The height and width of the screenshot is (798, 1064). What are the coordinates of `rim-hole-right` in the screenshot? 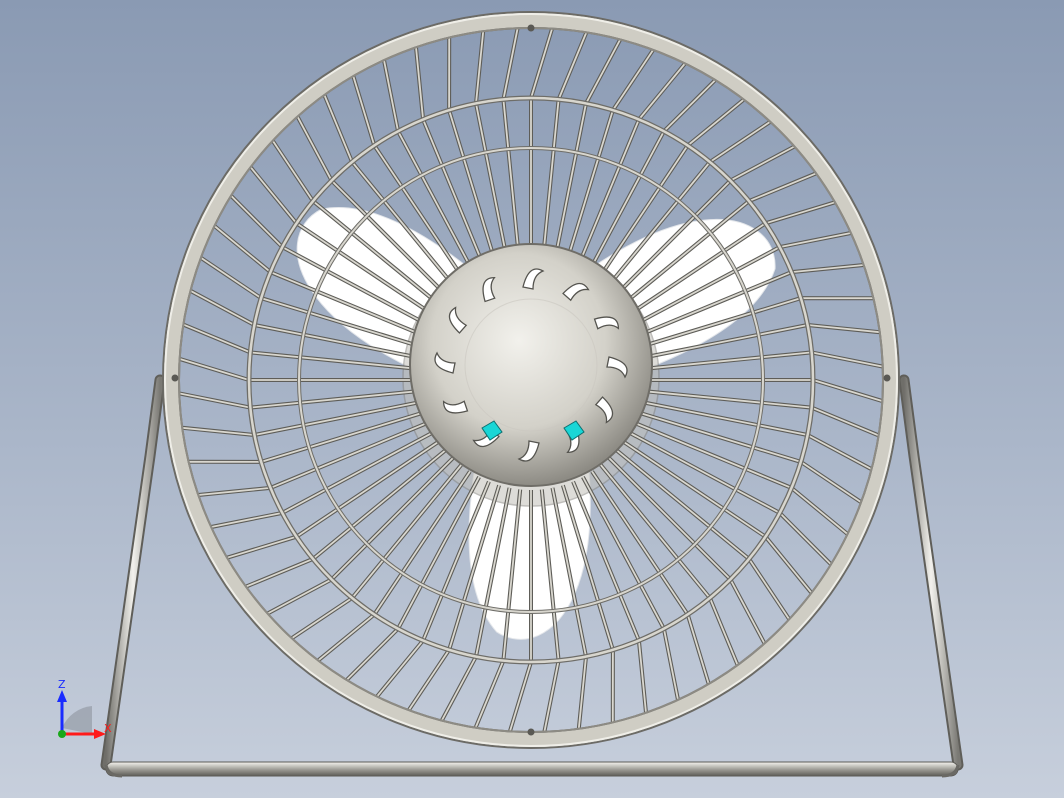 It's located at (887, 378).